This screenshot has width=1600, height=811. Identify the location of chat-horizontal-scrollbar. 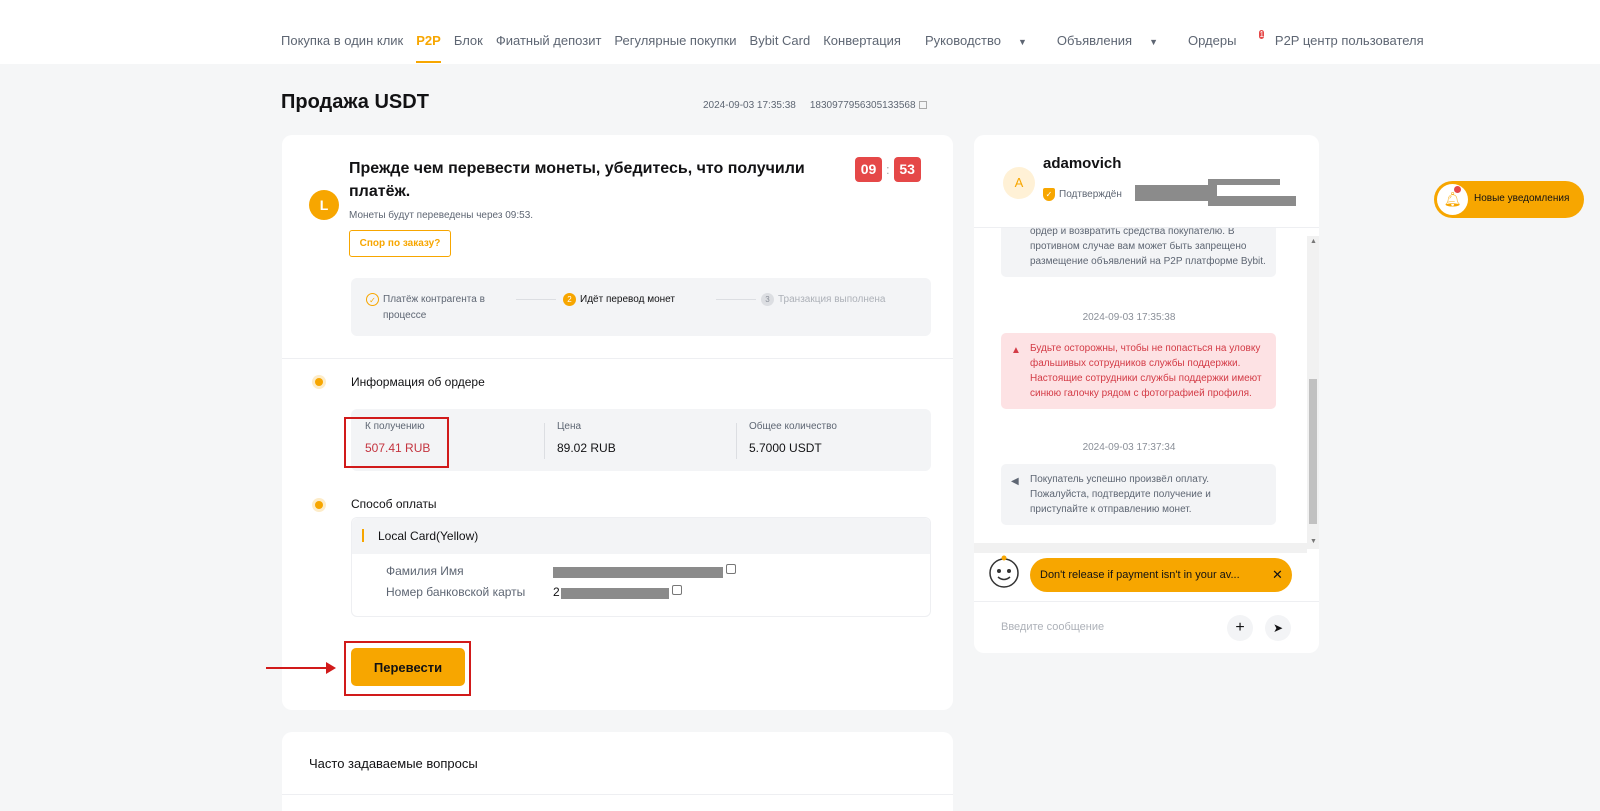
(1140, 548).